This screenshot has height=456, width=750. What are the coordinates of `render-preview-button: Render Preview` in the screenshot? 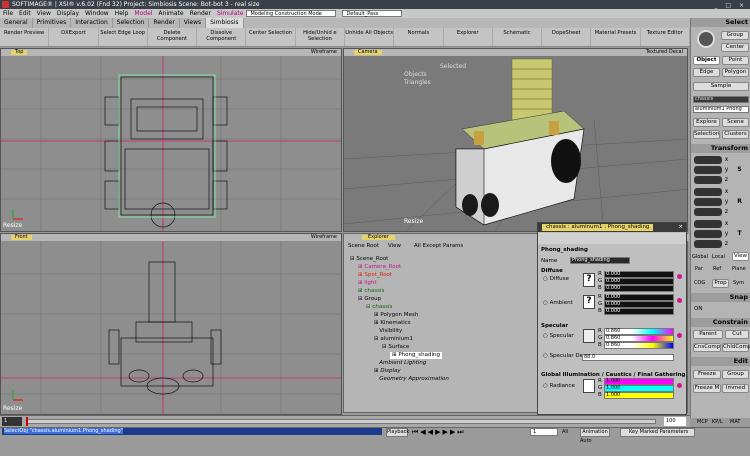 It's located at (25, 37).